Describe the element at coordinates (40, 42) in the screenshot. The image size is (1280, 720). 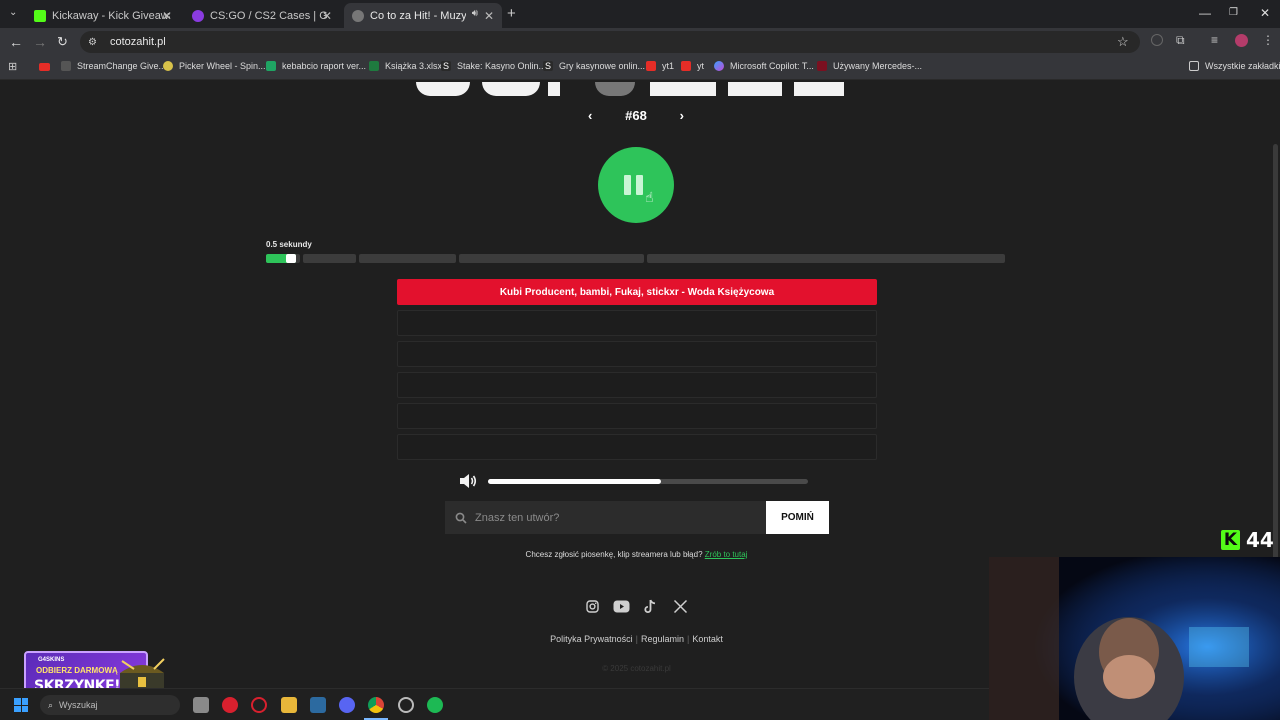
I see `forward-arrow-icon: →` at that location.